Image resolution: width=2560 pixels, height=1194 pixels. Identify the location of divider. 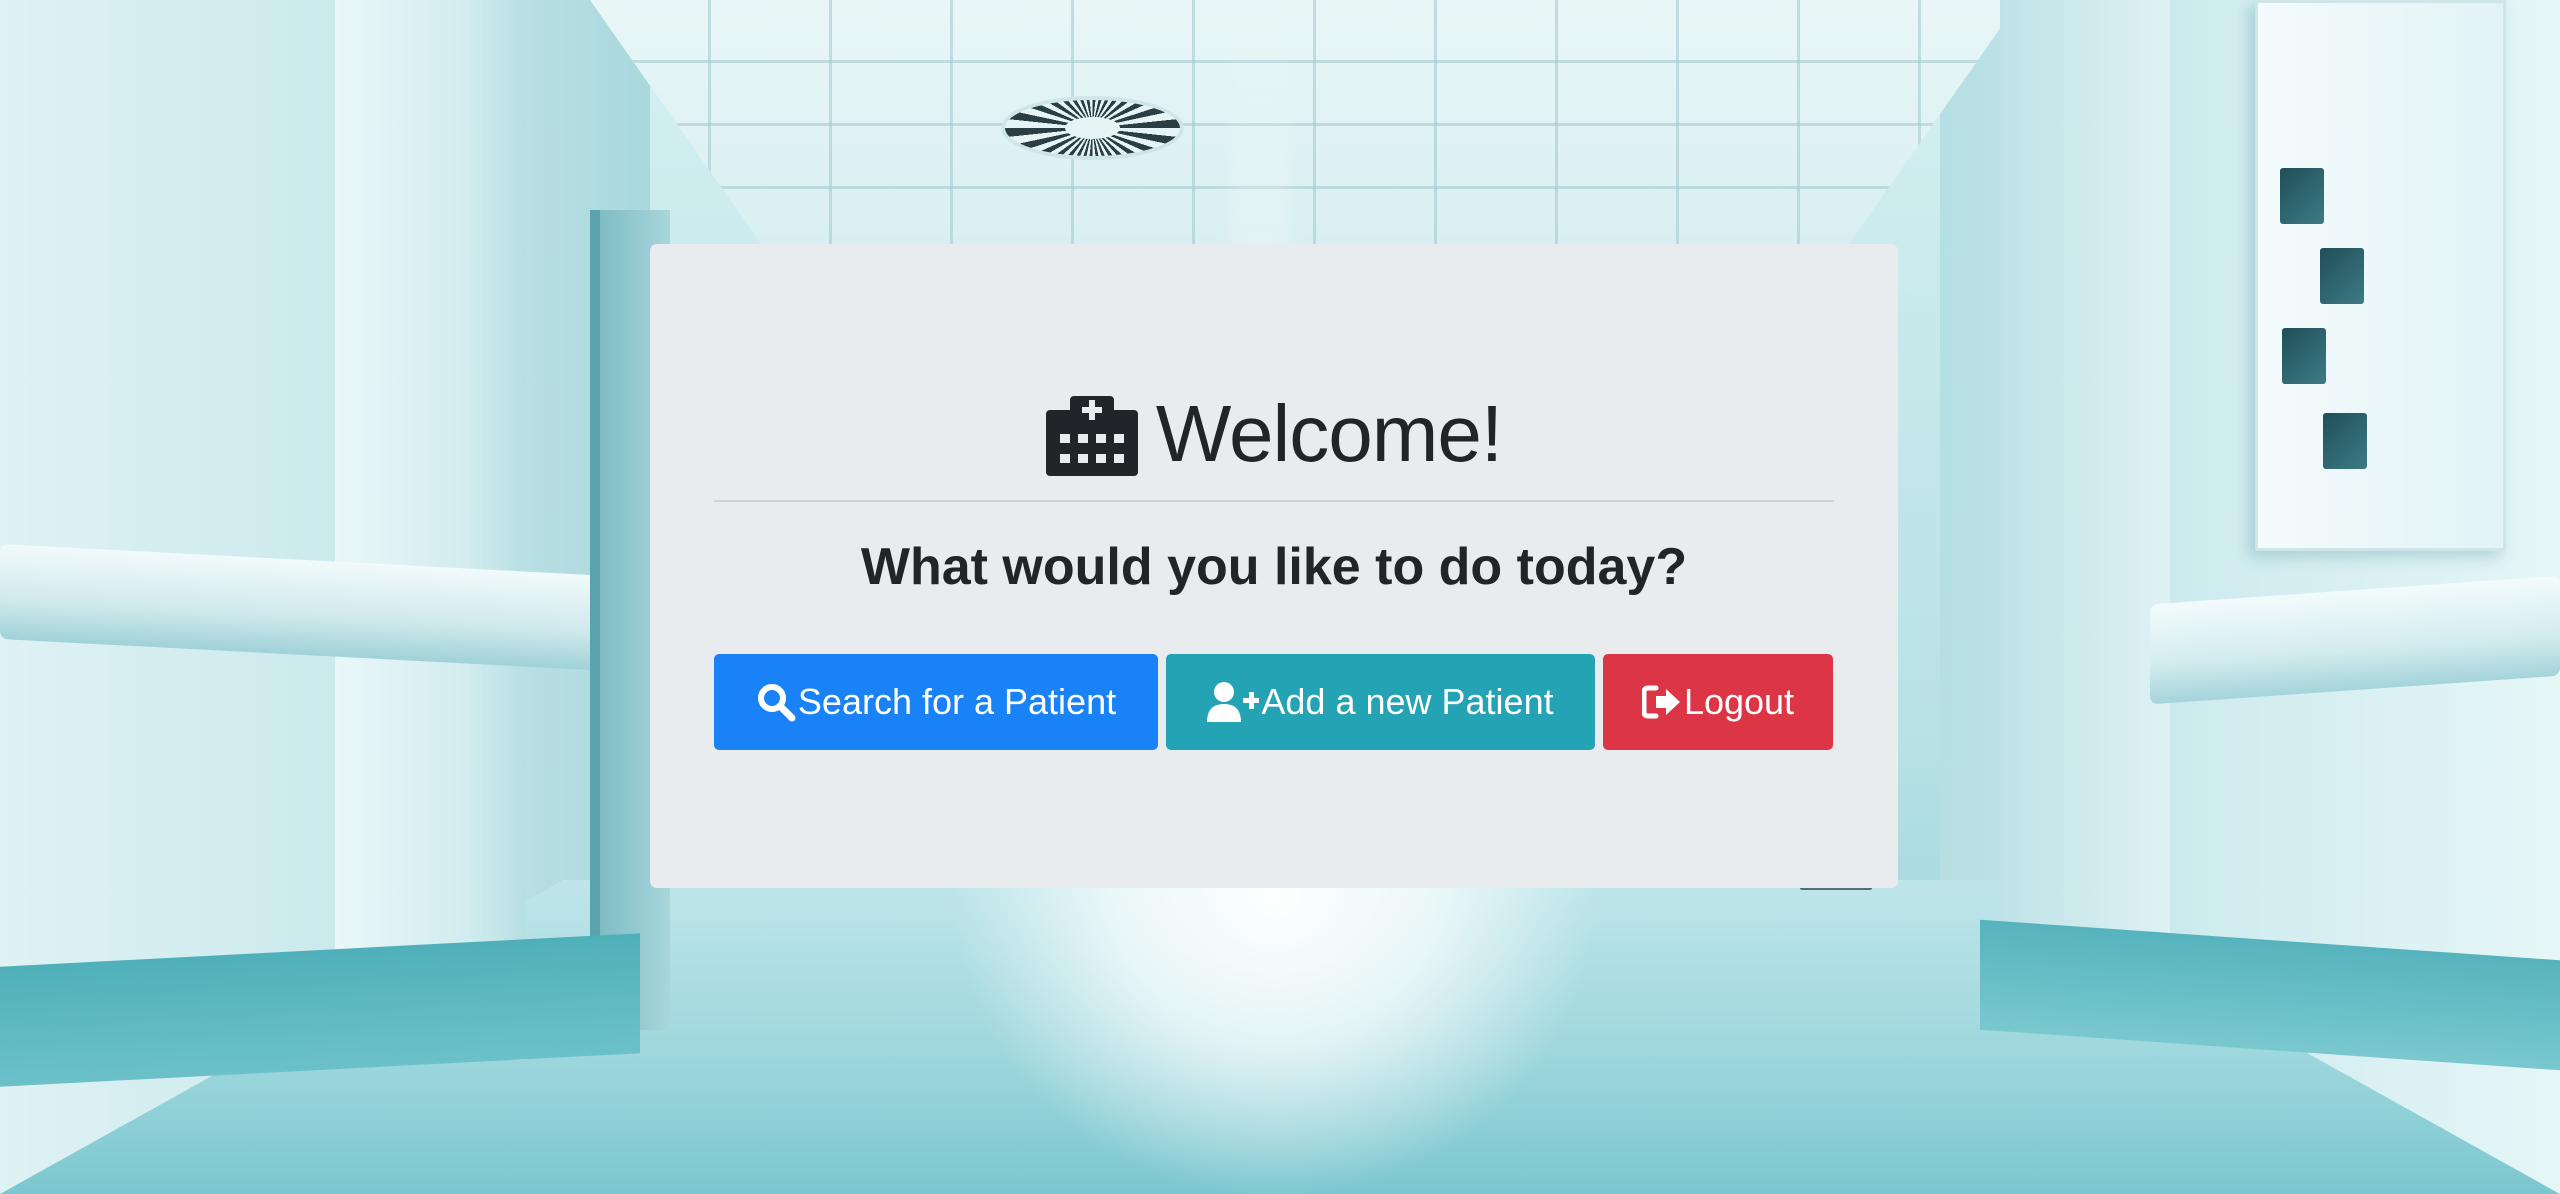
(1274, 501).